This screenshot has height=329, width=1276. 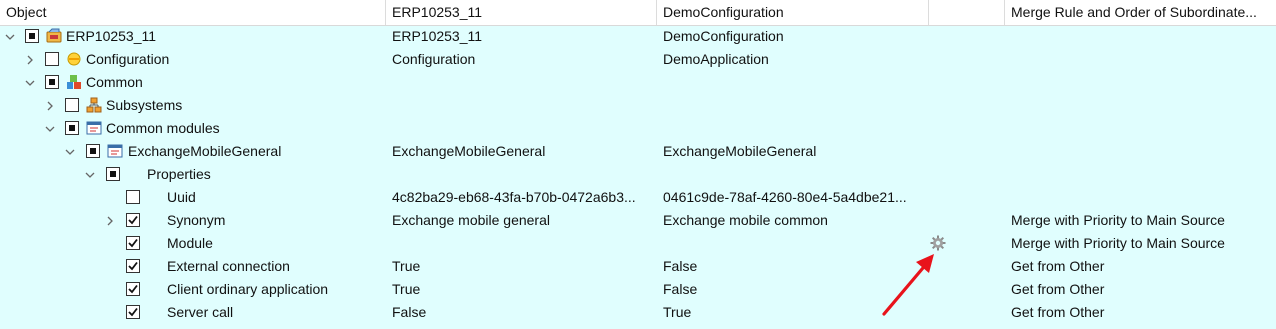 I want to click on tree-label: Server call, so click(x=200, y=312).